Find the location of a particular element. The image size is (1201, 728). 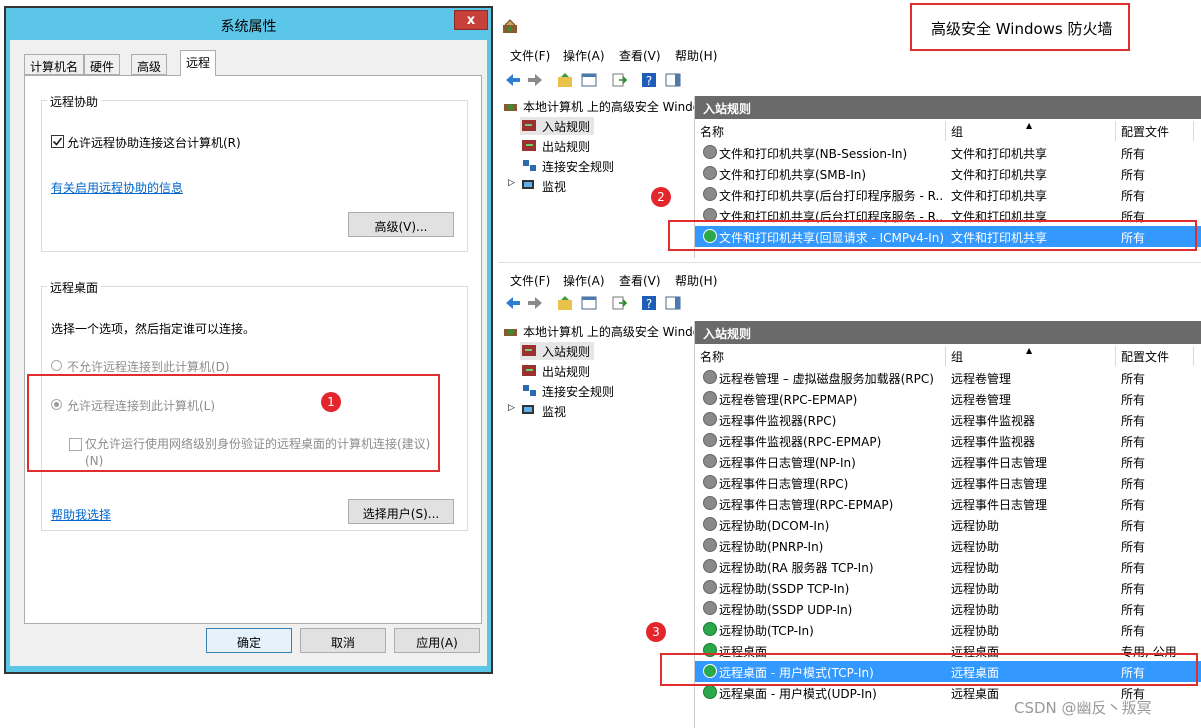

deny-remote-radio is located at coordinates (56, 365).